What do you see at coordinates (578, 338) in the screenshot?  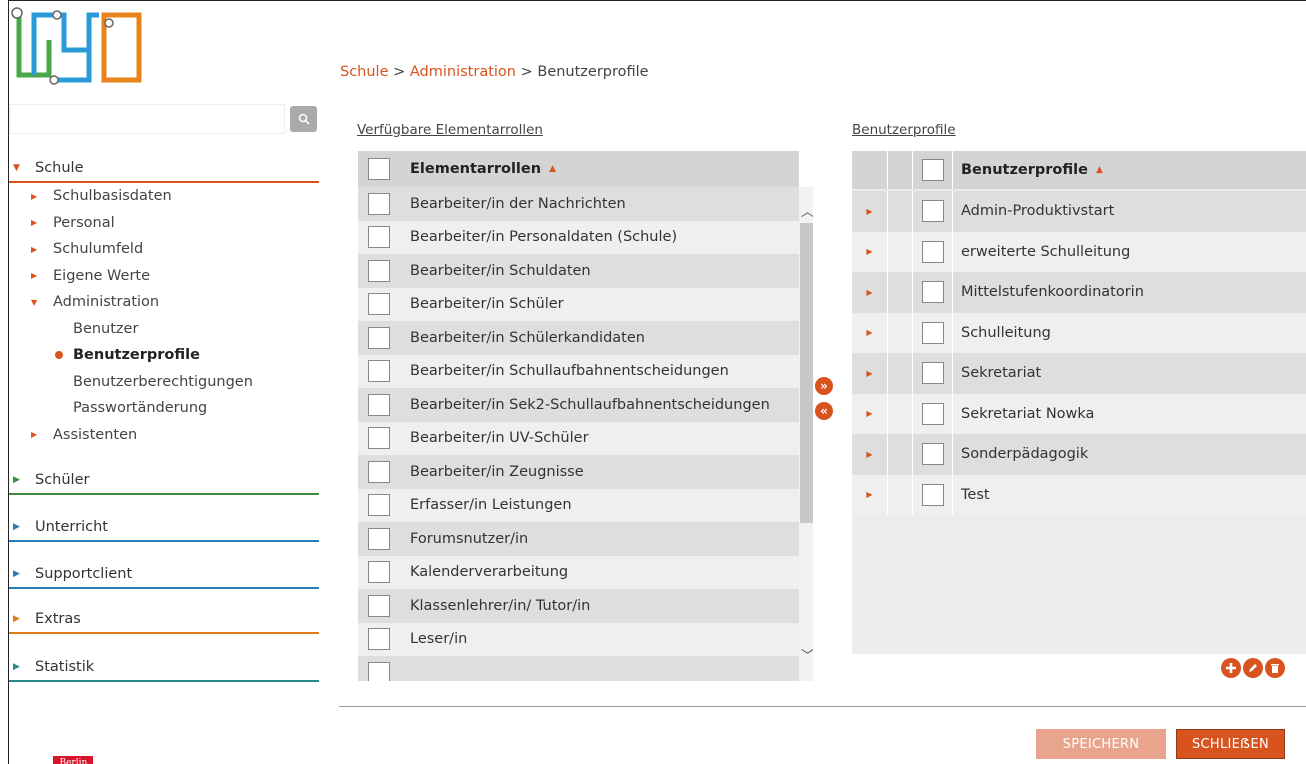 I see `table-row: Bearbeiter/in Schülerkandidaten` at bounding box center [578, 338].